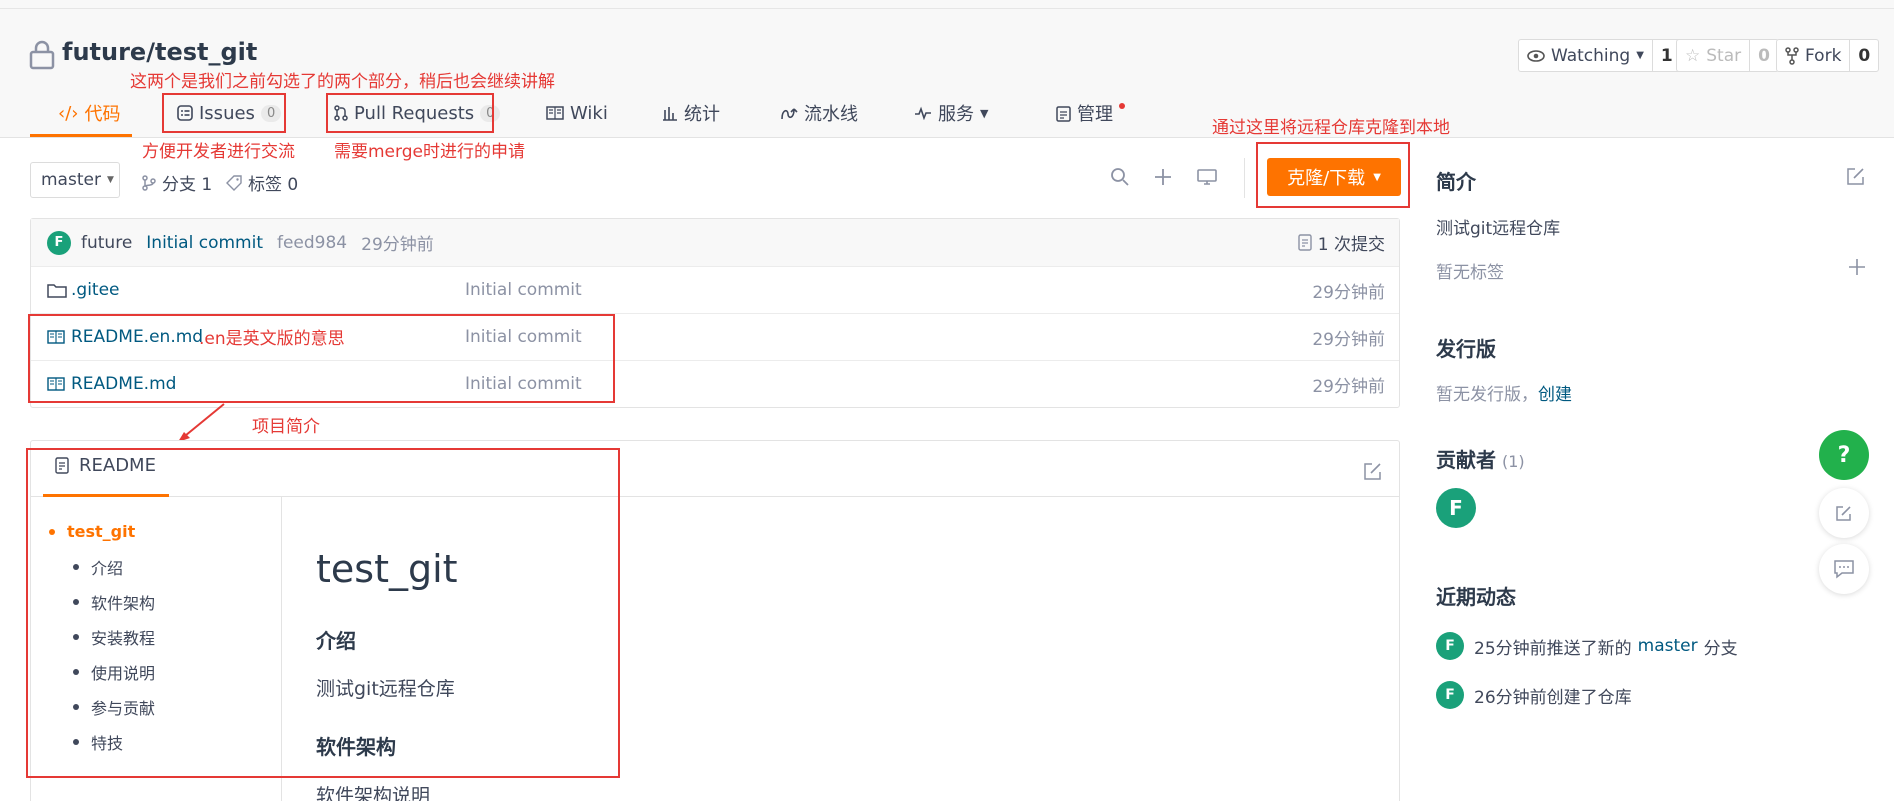  What do you see at coordinates (1063, 113) in the screenshot?
I see `clipboard-icon` at bounding box center [1063, 113].